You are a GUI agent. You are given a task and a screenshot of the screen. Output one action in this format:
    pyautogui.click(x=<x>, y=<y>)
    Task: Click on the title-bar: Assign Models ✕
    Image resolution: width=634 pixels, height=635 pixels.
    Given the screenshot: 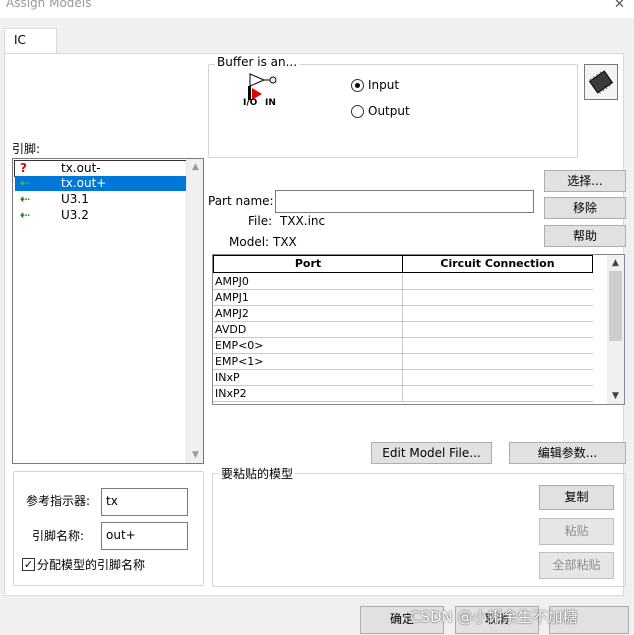 What is the action you would take?
    pyautogui.click(x=317, y=9)
    